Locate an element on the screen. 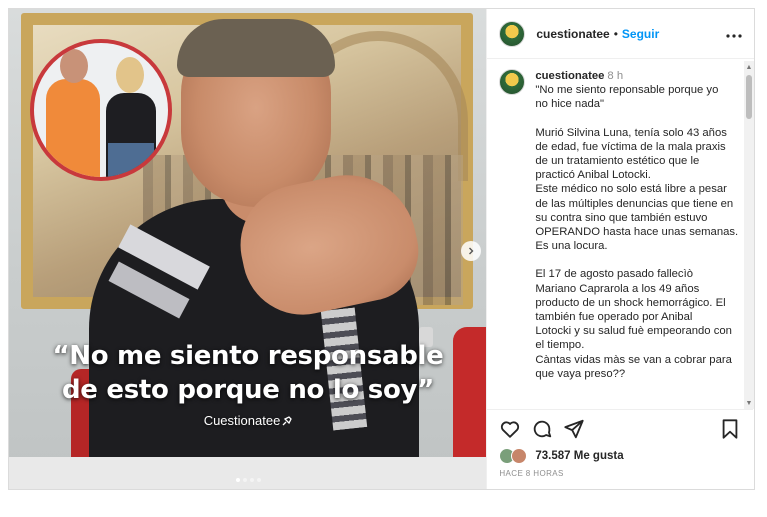  header-username: cuestionatee is located at coordinates (572, 34).